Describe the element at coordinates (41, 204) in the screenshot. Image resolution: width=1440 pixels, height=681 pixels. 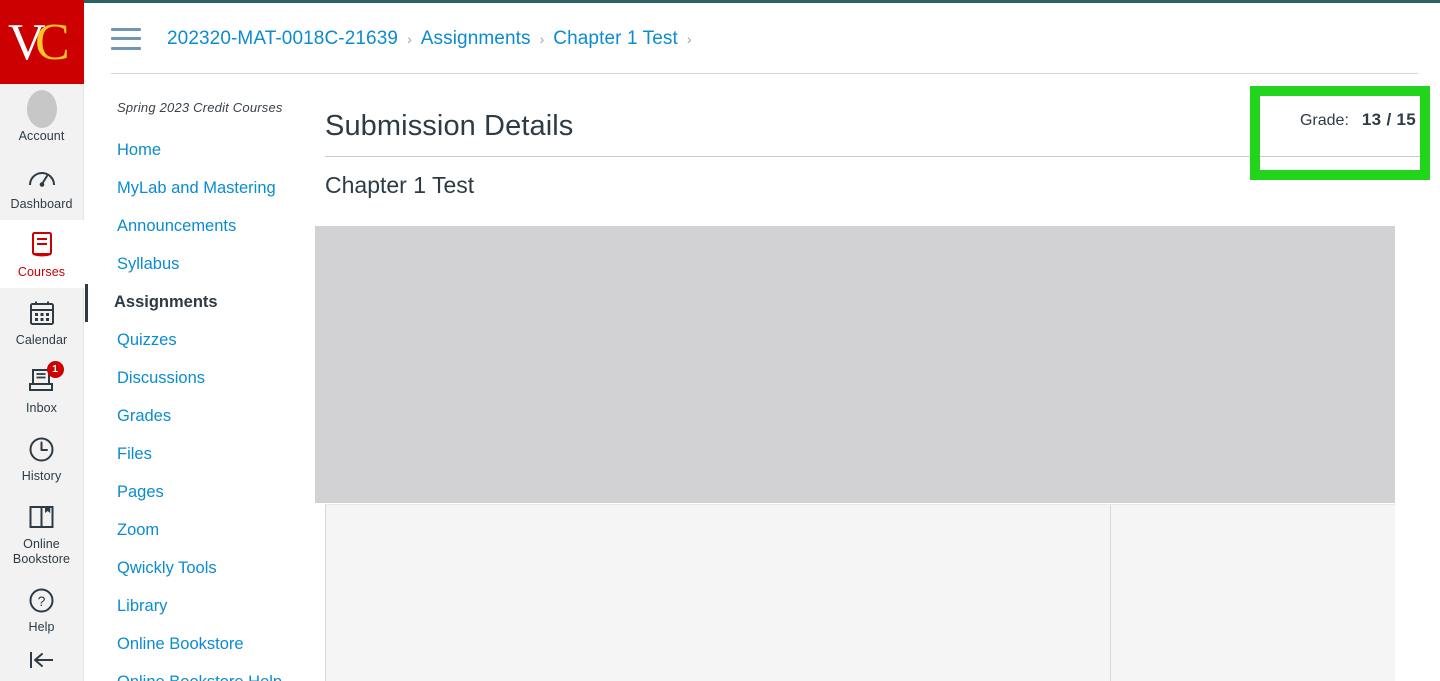
I see `global-nav-label: Dashboard` at that location.